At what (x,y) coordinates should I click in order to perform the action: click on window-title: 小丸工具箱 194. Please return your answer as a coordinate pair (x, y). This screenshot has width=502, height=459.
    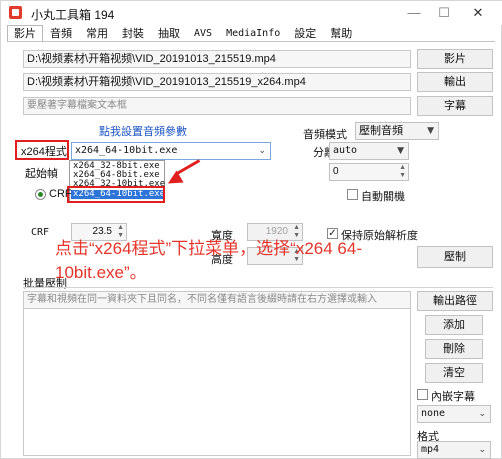
    Looking at the image, I should click on (73, 15).